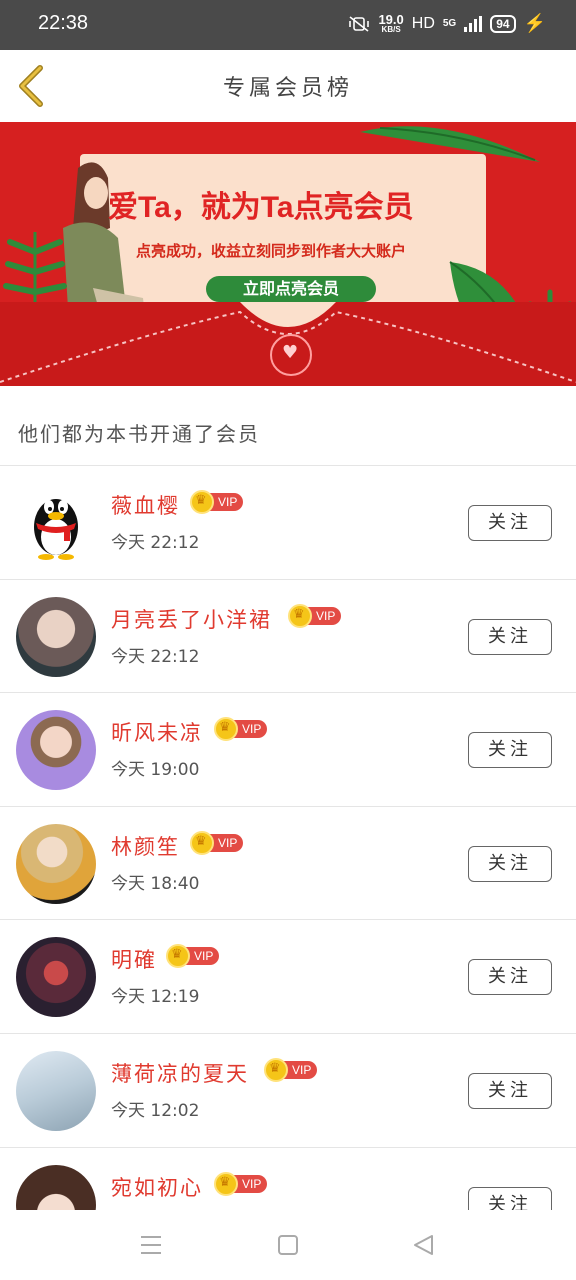  I want to click on username: 月亮丢了小洋裙, so click(191, 619).